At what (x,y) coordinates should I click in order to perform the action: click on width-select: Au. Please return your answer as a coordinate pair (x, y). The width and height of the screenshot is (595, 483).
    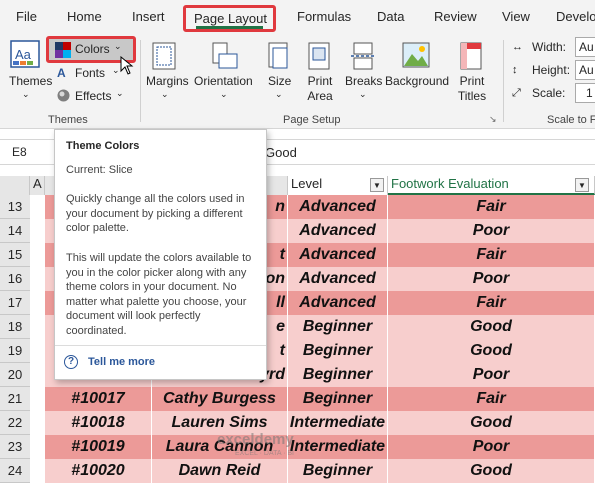
    Looking at the image, I should click on (585, 47).